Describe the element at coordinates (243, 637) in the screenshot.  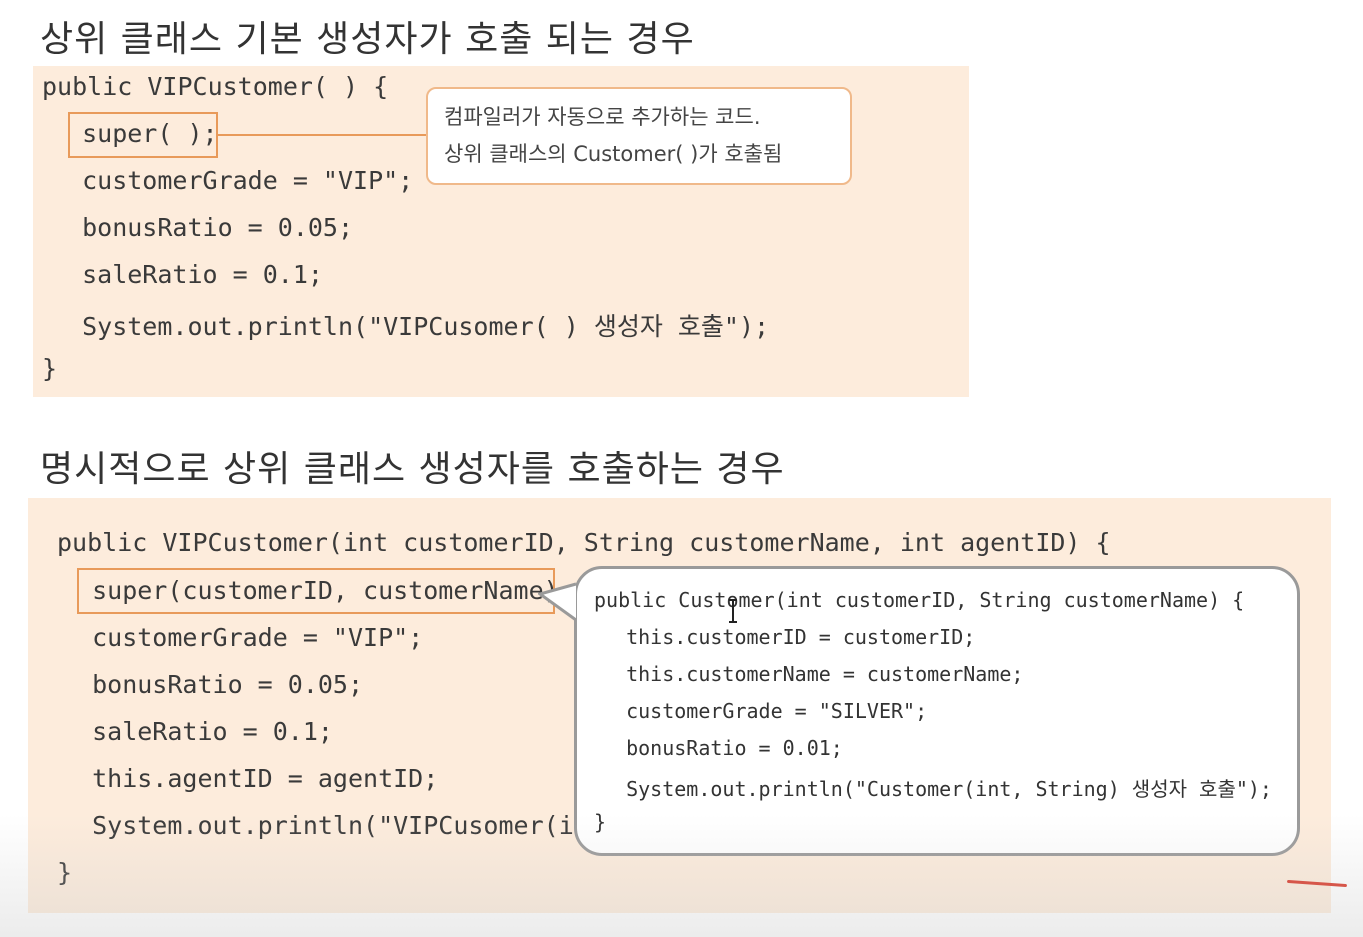
I see `section2-code-line-3: customerGrade = "VIP";` at that location.